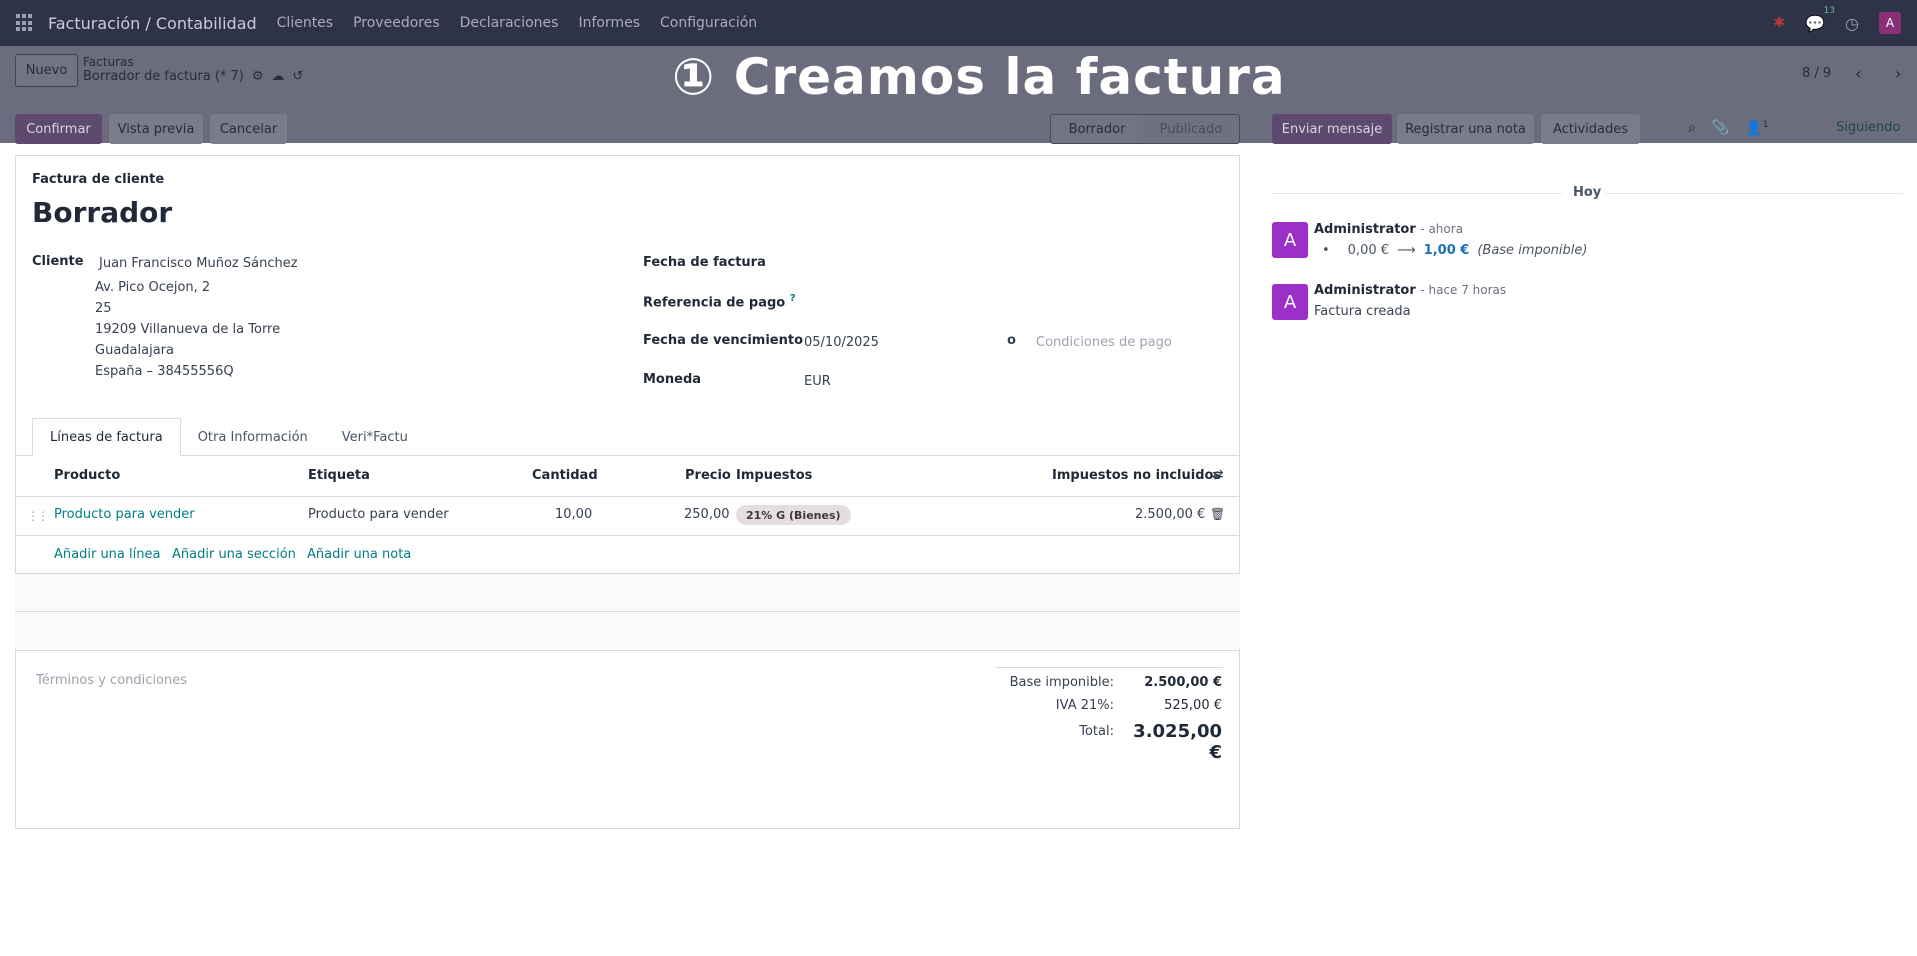 This screenshot has width=1917, height=956. I want to click on line-product: Producto para vender, so click(124, 514).